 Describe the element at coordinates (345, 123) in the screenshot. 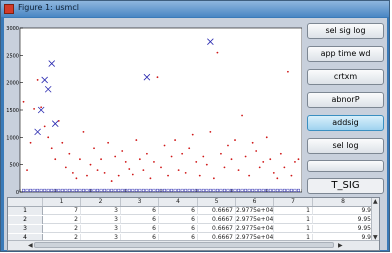

I see `addsig-button: addsig` at that location.